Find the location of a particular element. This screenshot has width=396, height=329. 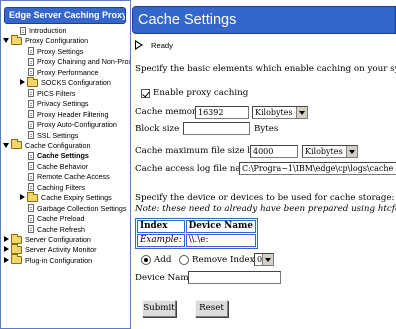

sidebar-item-proxy-auto-configuration: Proxy Auto-Configuration is located at coordinates (72, 124).